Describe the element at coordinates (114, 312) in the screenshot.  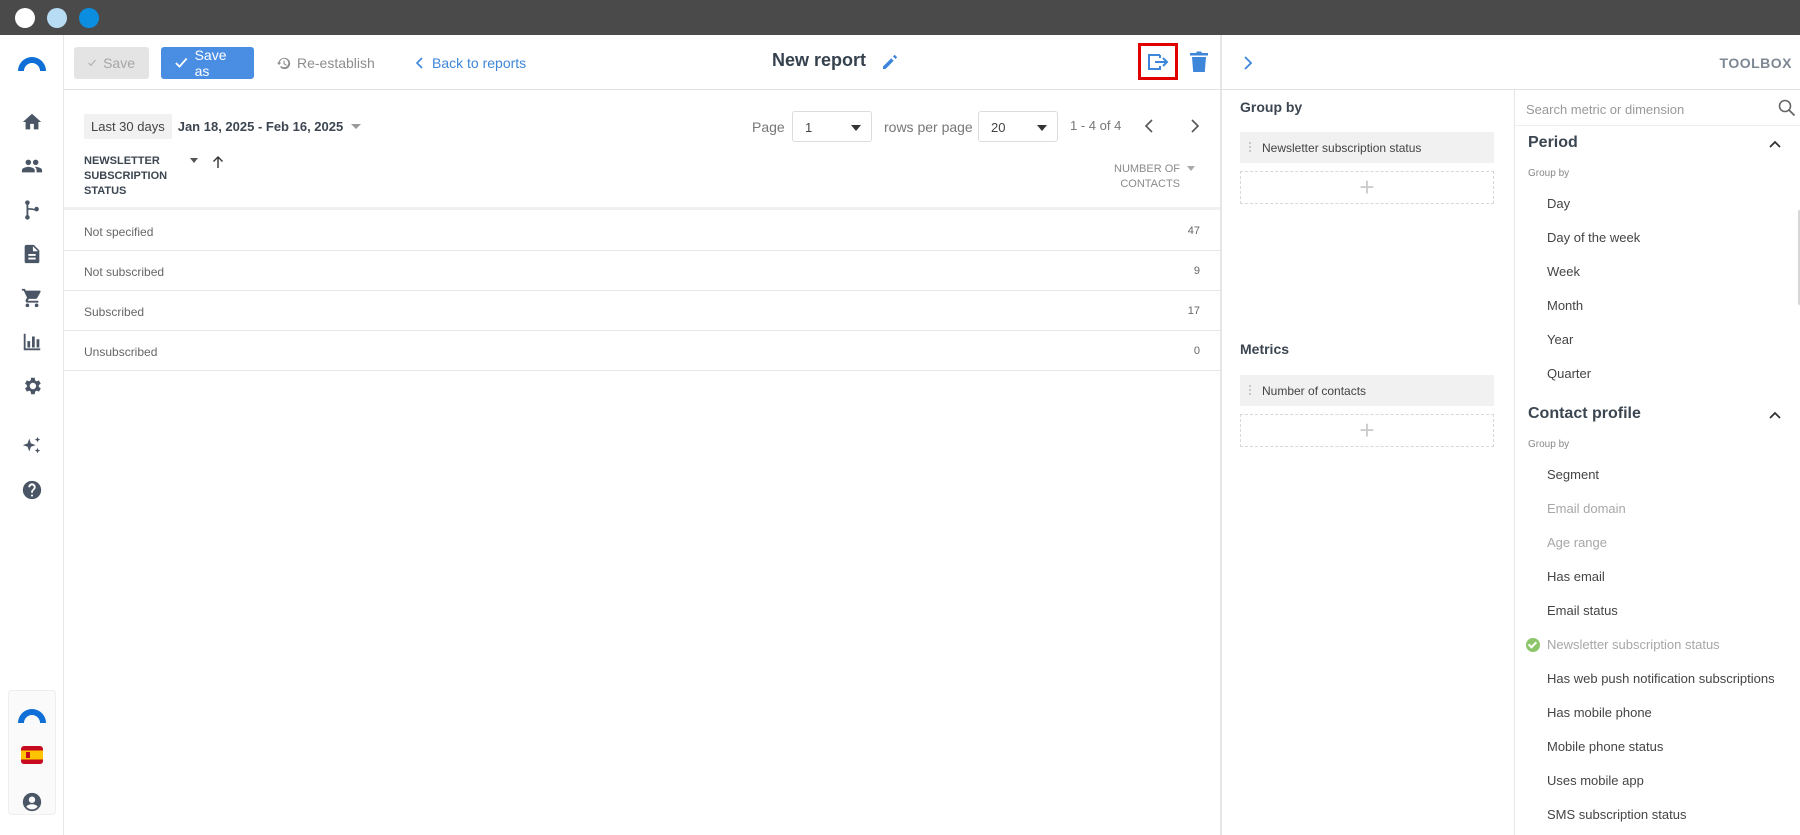
I see `row-label: Subscribed` at that location.